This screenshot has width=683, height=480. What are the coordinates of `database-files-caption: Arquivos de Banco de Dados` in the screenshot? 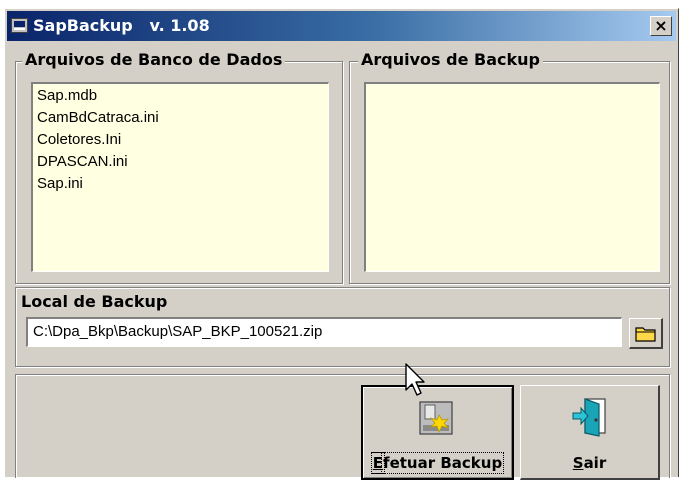 It's located at (154, 59).